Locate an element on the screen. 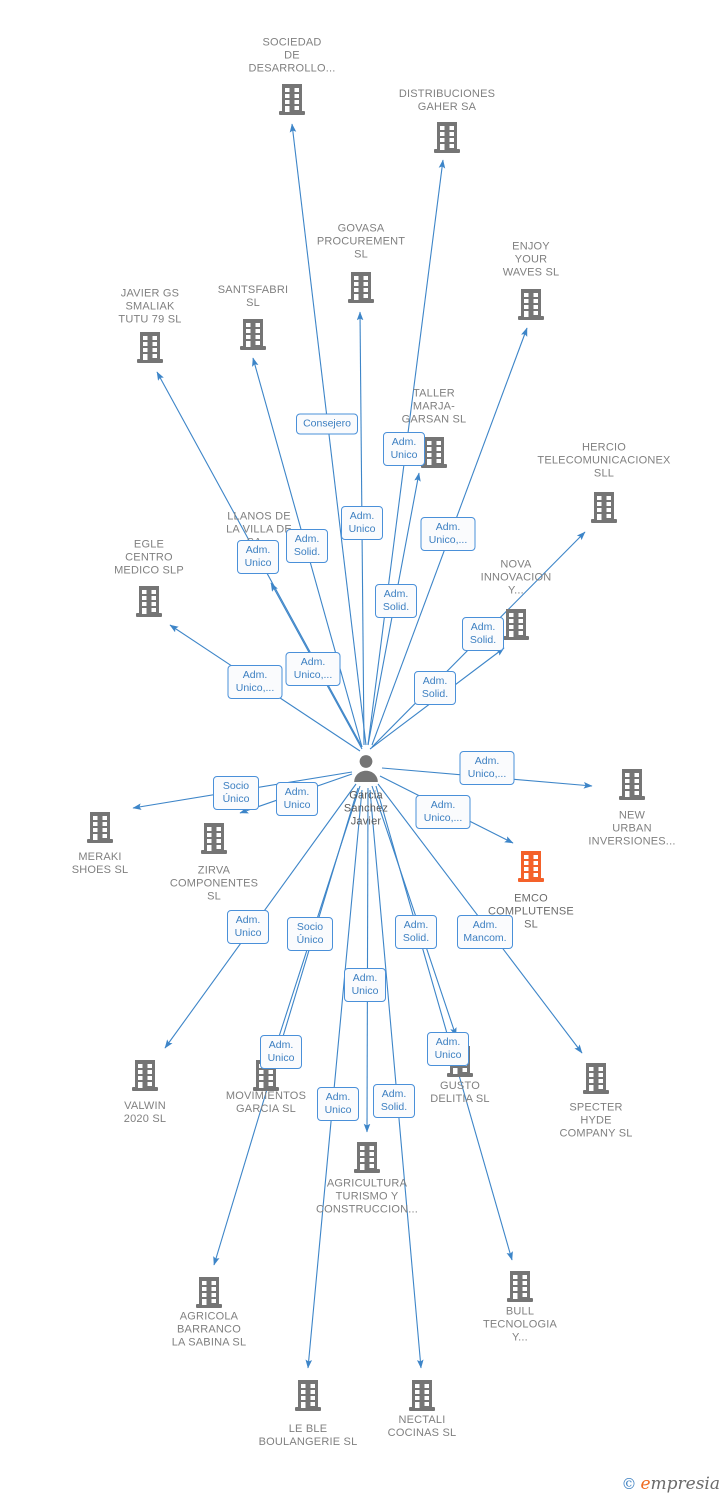 The width and height of the screenshot is (728, 1500). person-icon is located at coordinates (366, 768).